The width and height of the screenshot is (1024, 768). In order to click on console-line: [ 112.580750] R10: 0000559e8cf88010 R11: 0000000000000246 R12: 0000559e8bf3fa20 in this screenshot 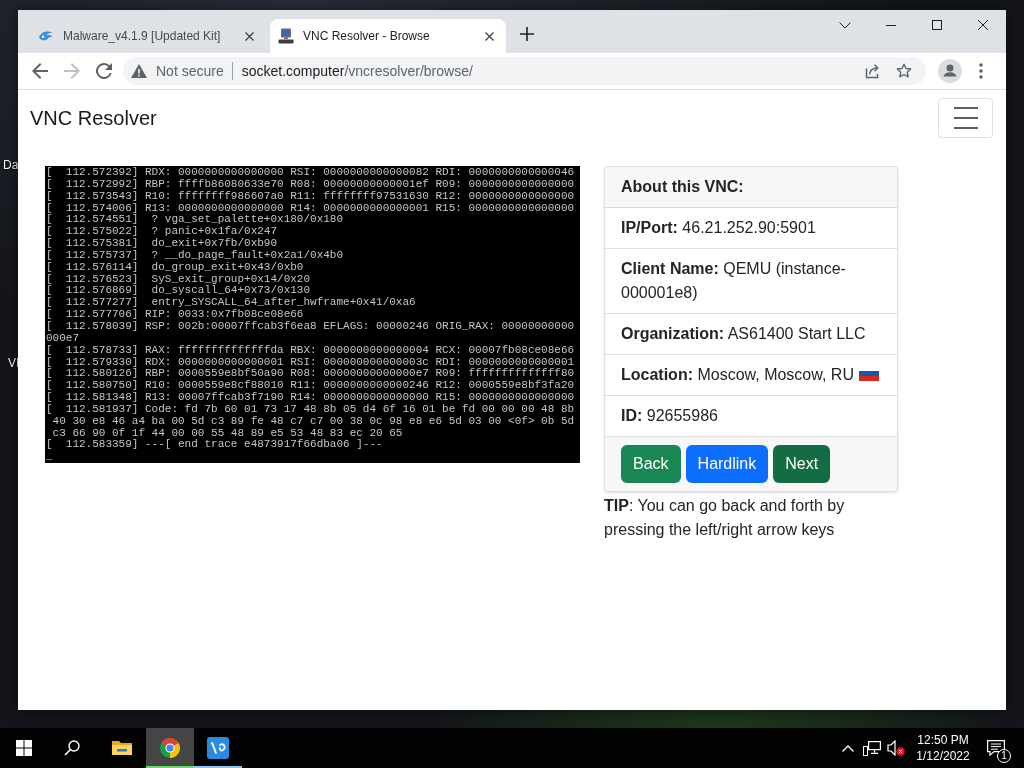, I will do `click(310, 386)`.